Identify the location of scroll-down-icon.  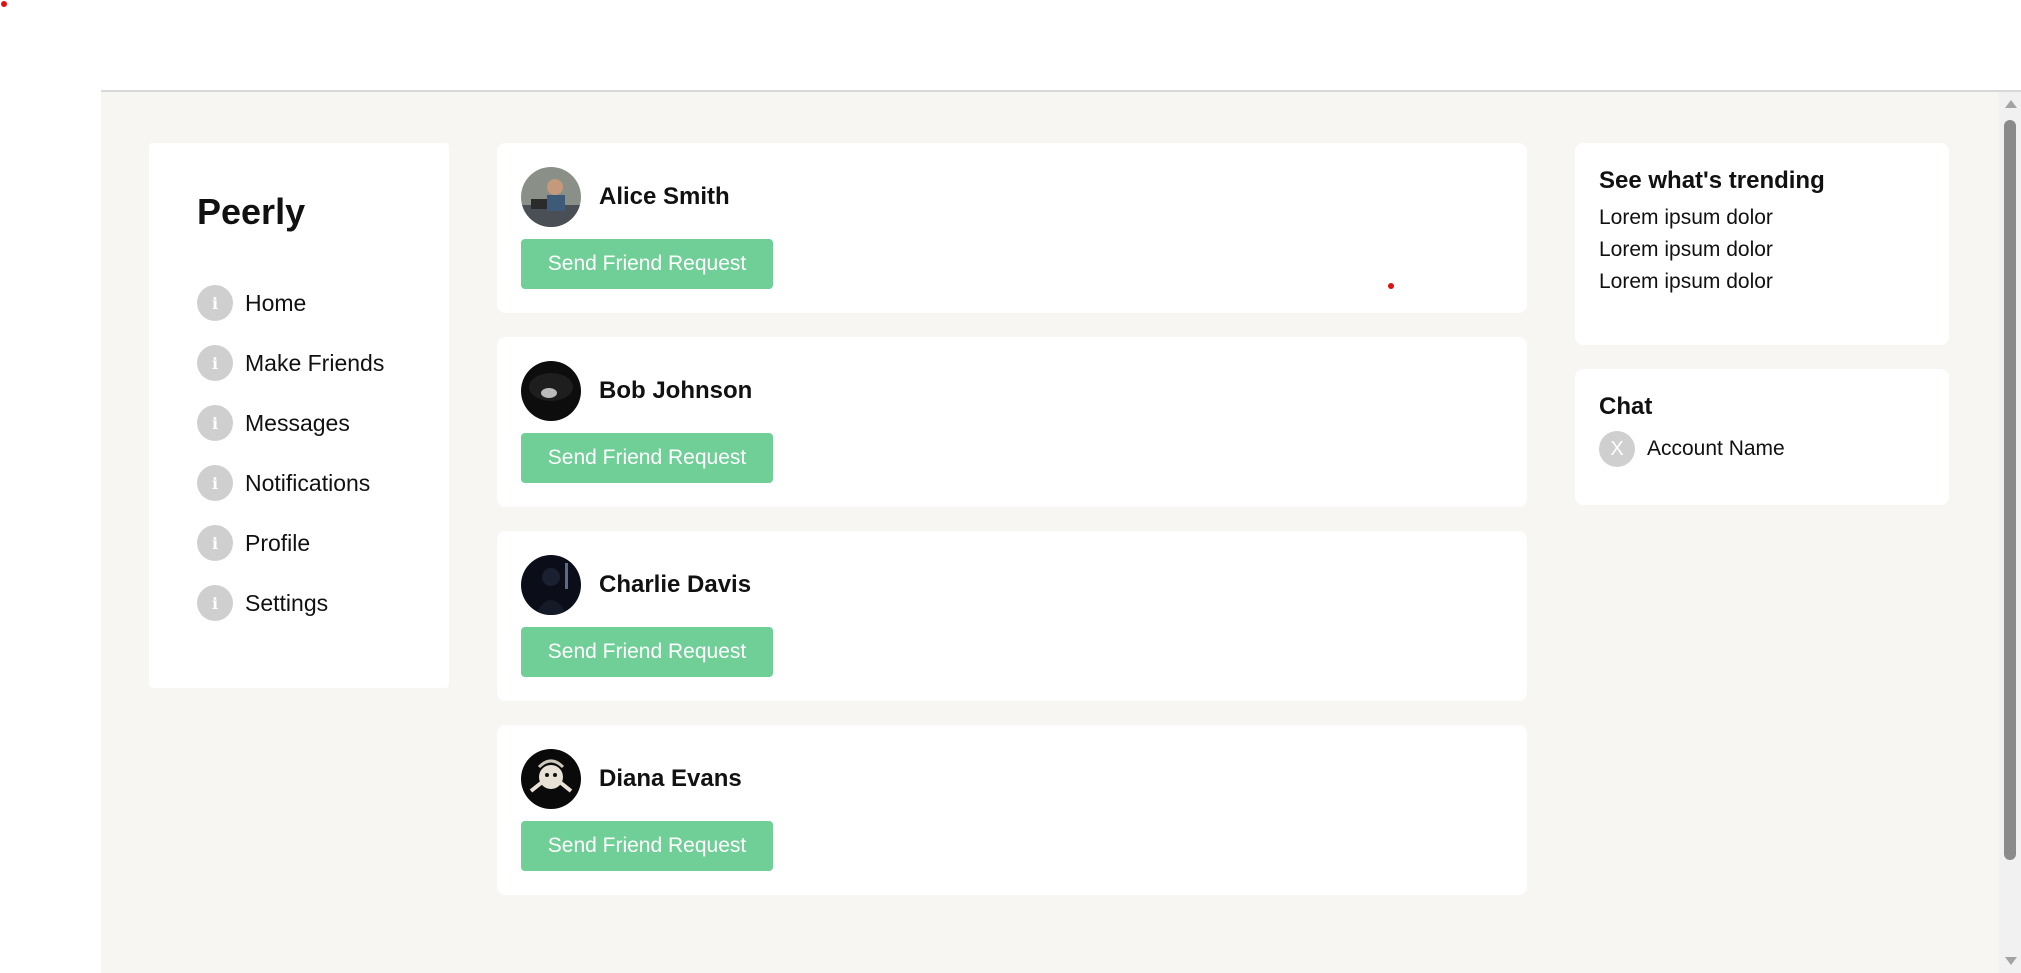
(2011, 961).